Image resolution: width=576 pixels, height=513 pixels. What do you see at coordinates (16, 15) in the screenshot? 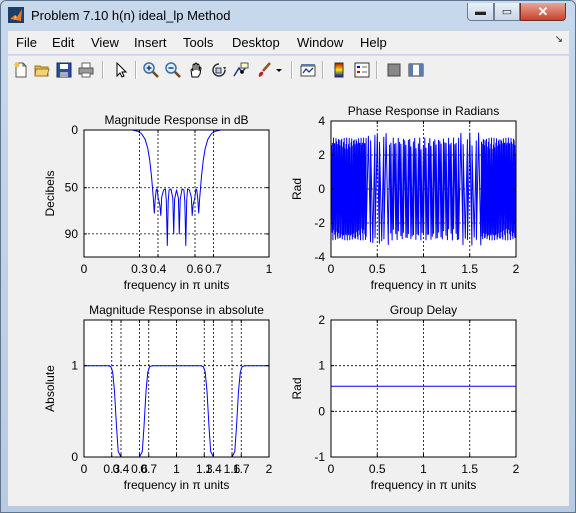
I see `matlab-logo-icon` at bounding box center [16, 15].